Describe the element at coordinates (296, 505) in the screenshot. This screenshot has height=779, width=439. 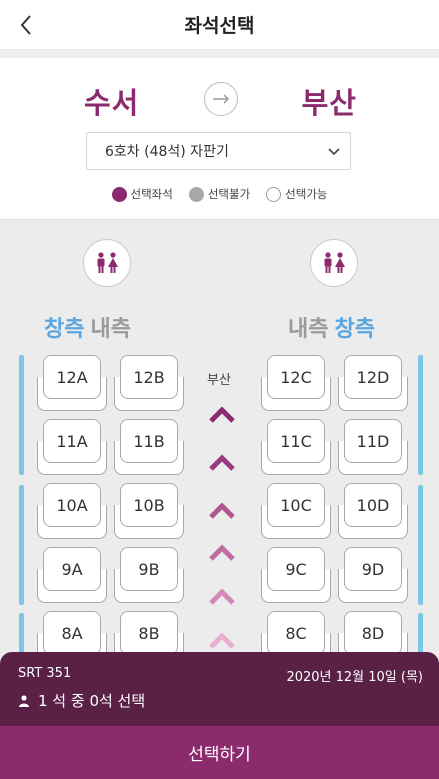
I see `seat-number: 10C` at that location.